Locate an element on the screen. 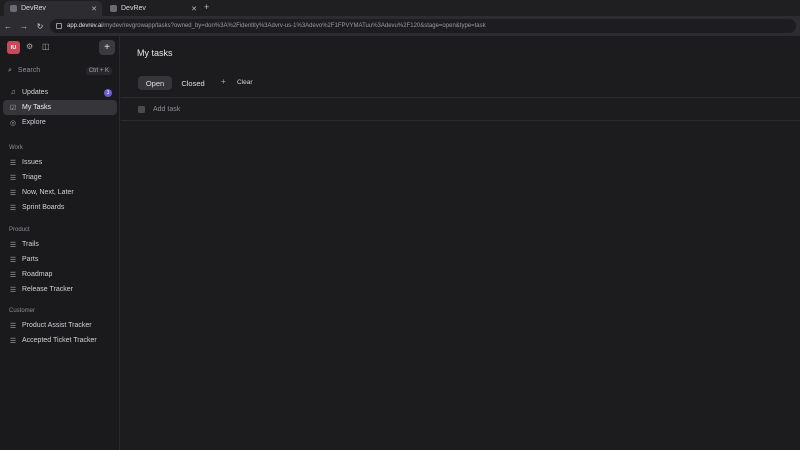 This screenshot has width=800, height=450. section-header-customer: Customer is located at coordinates (22, 311).